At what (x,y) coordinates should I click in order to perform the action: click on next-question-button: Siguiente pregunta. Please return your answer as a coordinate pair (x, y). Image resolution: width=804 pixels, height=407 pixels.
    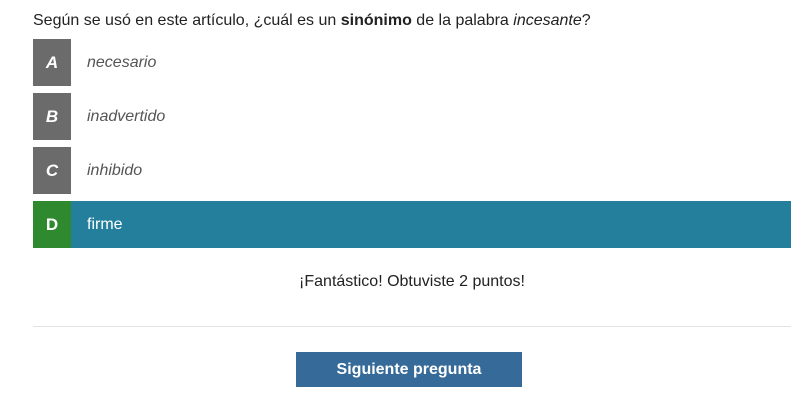
    Looking at the image, I should click on (409, 369).